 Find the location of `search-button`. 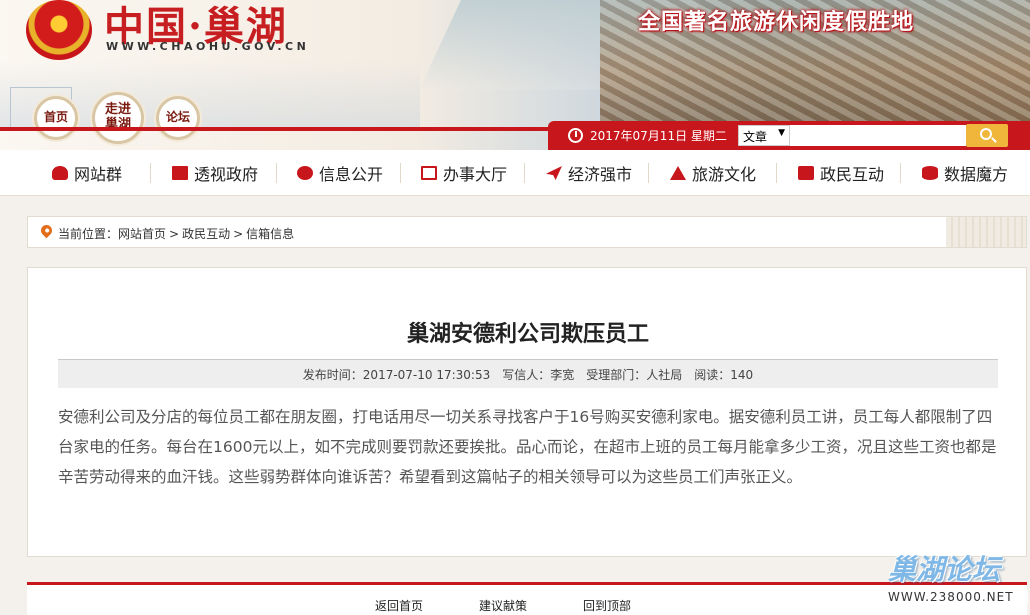

search-button is located at coordinates (987, 135).